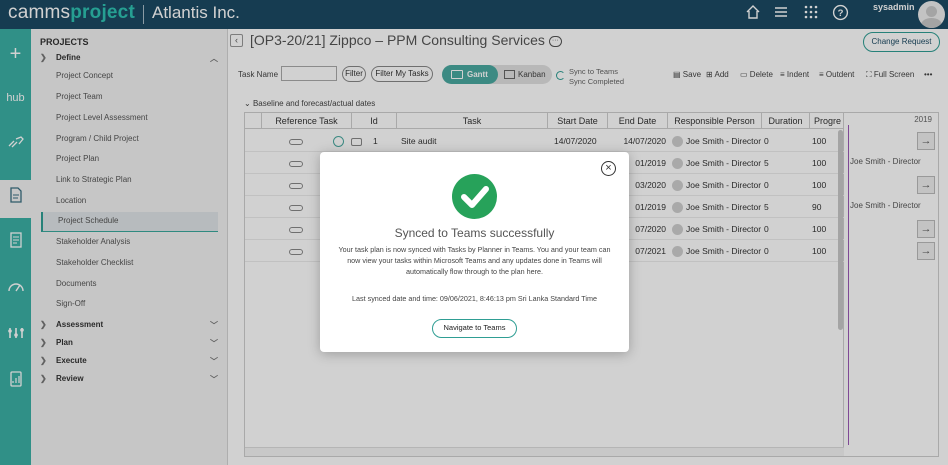 The width and height of the screenshot is (948, 465). Describe the element at coordinates (474, 233) in the screenshot. I see `modal-title: Synced to Teams successfully` at that location.